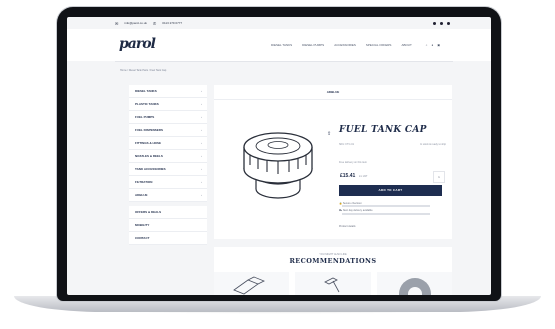  I want to click on sidebar-item-label: FITTINGS & HOSE, so click(148, 143).